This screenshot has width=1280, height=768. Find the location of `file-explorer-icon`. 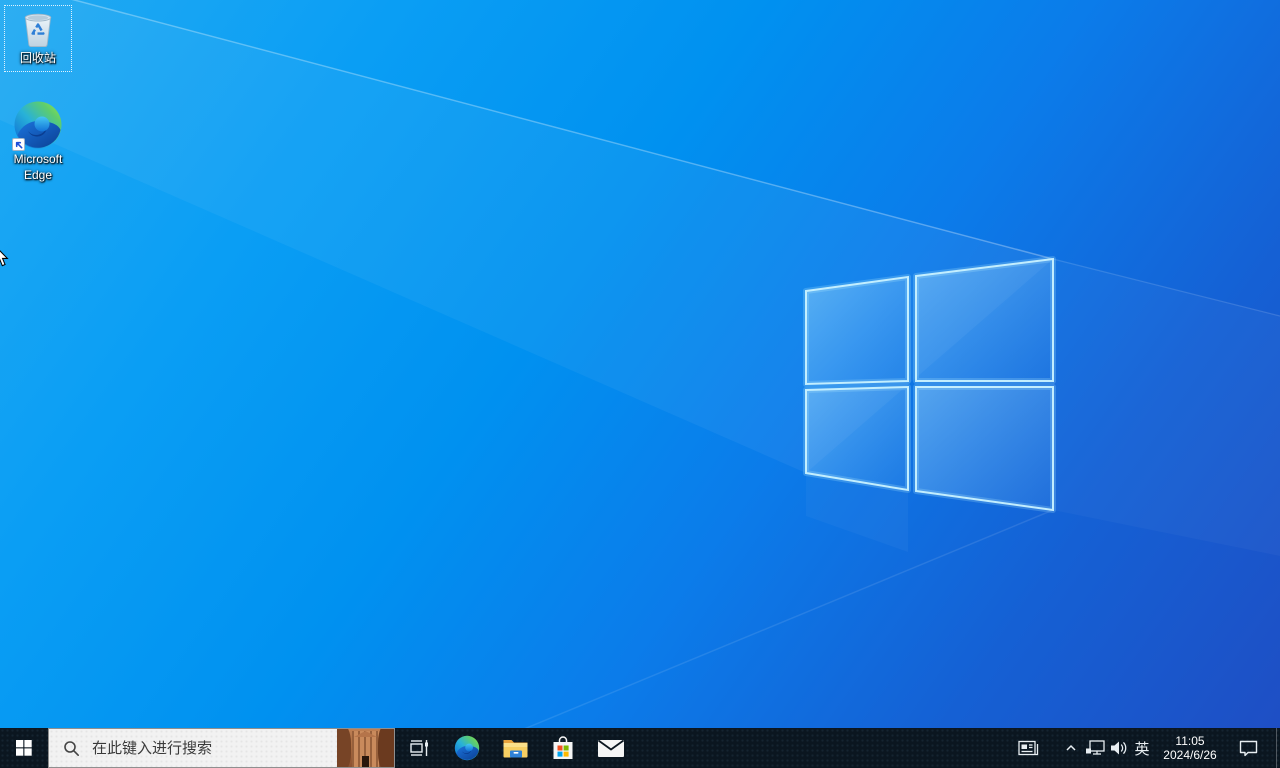

file-explorer-icon is located at coordinates (515, 748).